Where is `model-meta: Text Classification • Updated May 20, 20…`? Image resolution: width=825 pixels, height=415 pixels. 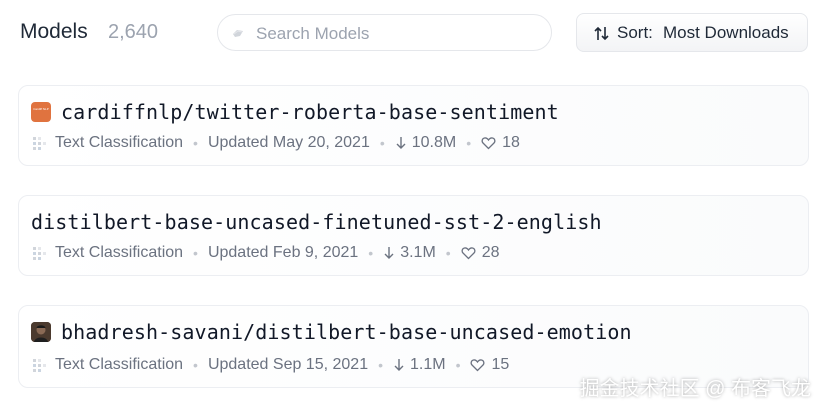 model-meta: Text Classification • Updated May 20, 20… is located at coordinates (275, 143).